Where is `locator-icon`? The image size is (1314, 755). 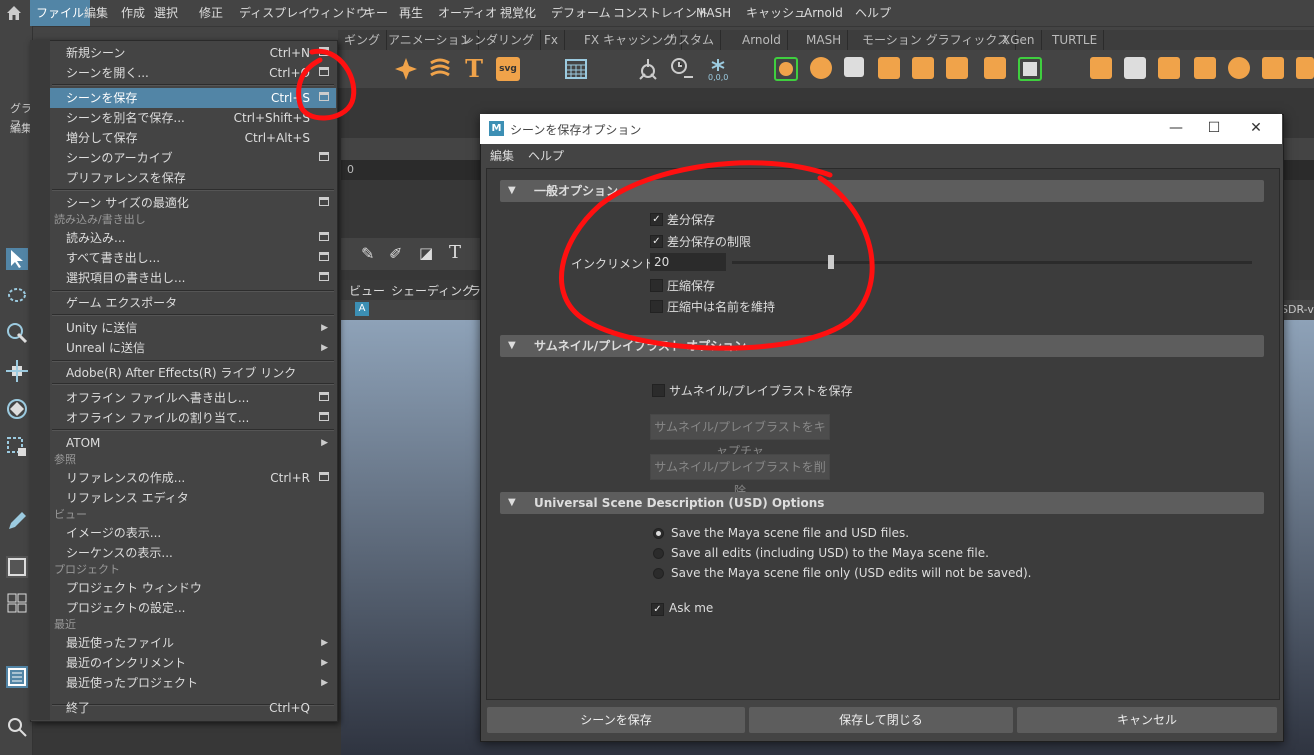 locator-icon is located at coordinates (648, 69).